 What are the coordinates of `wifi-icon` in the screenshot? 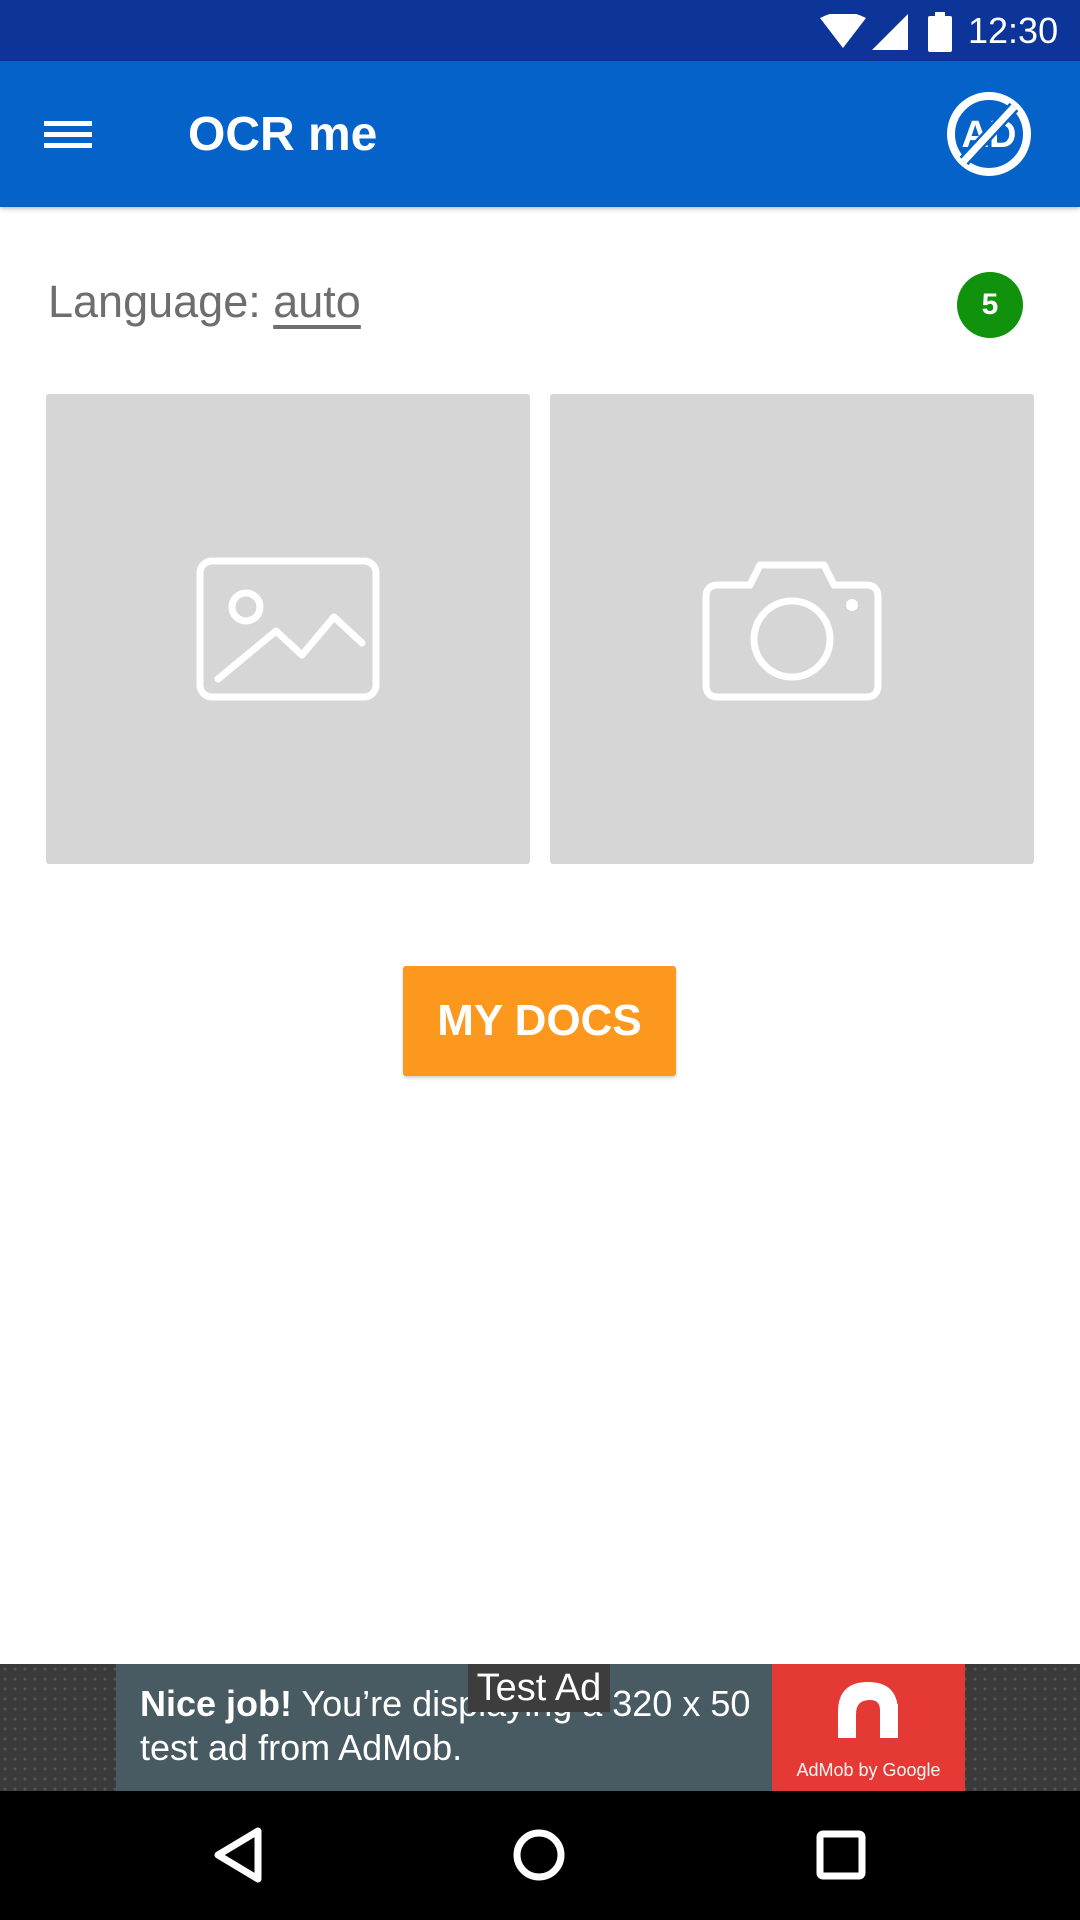 It's located at (843, 31).